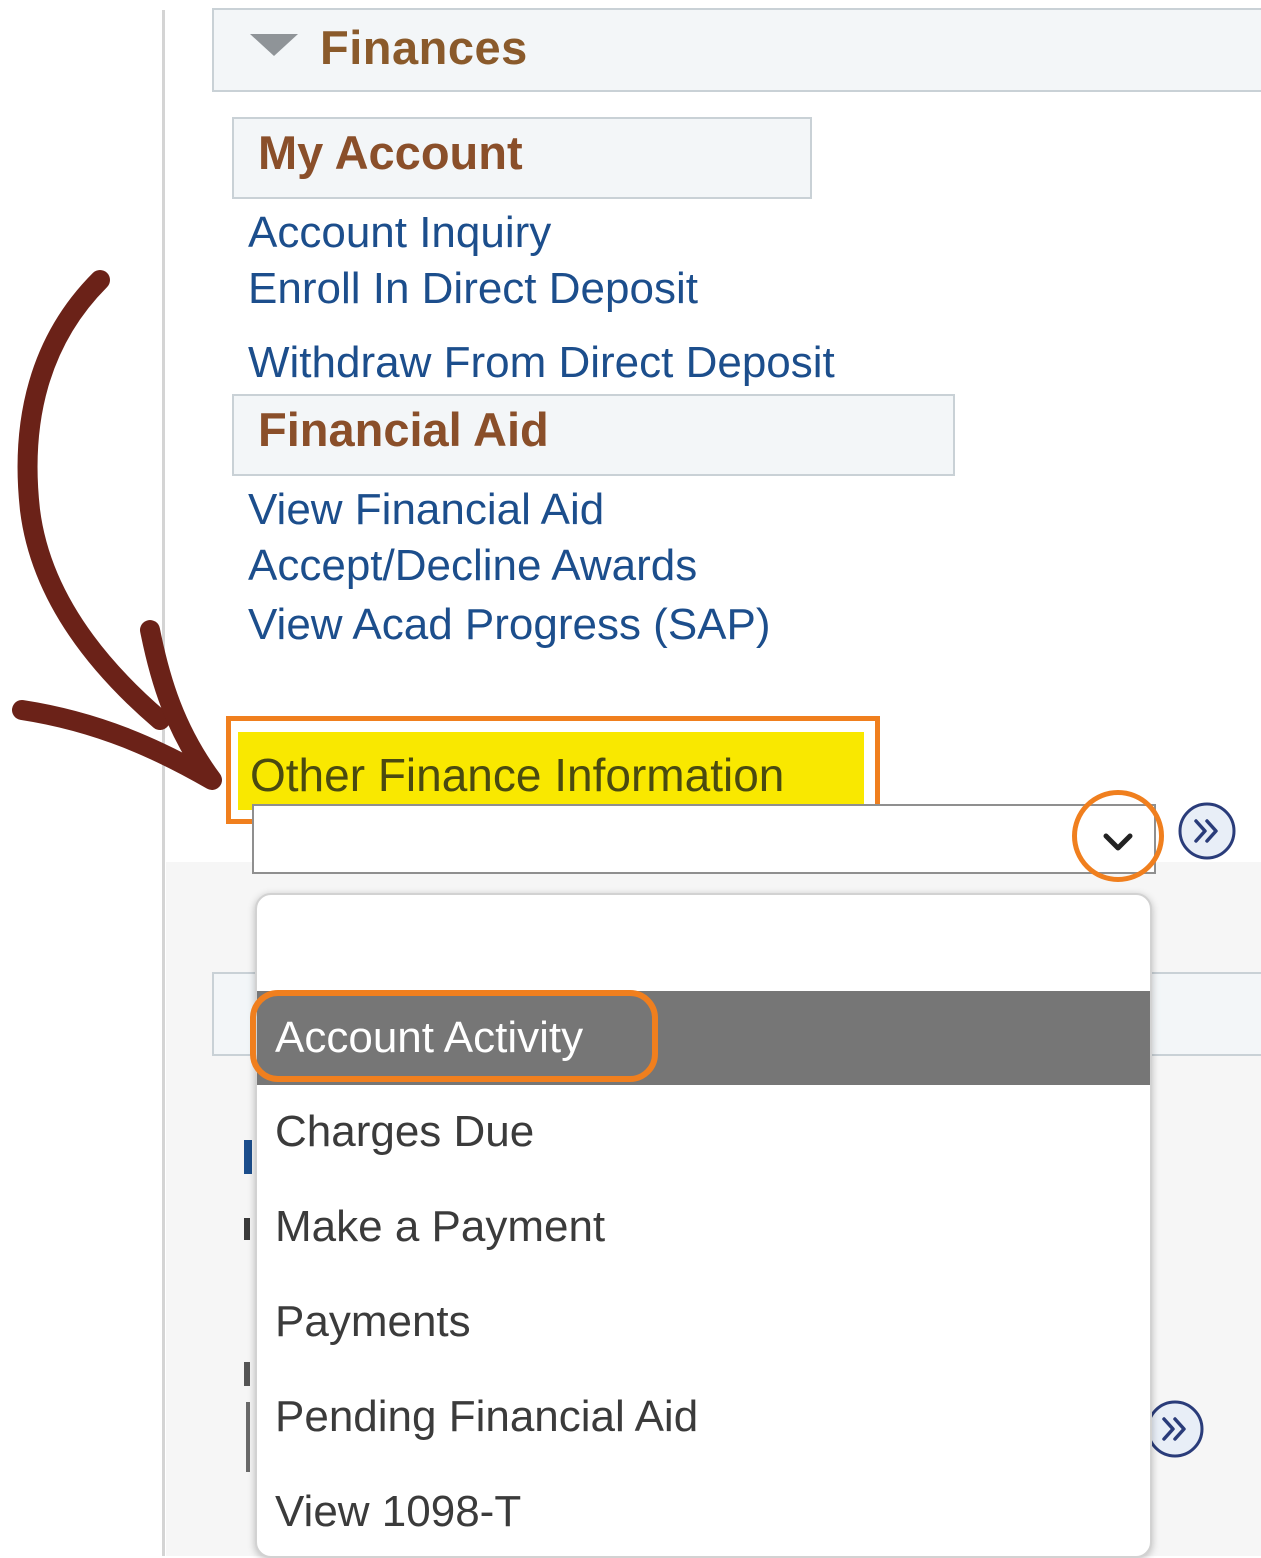  What do you see at coordinates (426, 510) in the screenshot?
I see `view-financial-aid-link: View Financial Aid` at bounding box center [426, 510].